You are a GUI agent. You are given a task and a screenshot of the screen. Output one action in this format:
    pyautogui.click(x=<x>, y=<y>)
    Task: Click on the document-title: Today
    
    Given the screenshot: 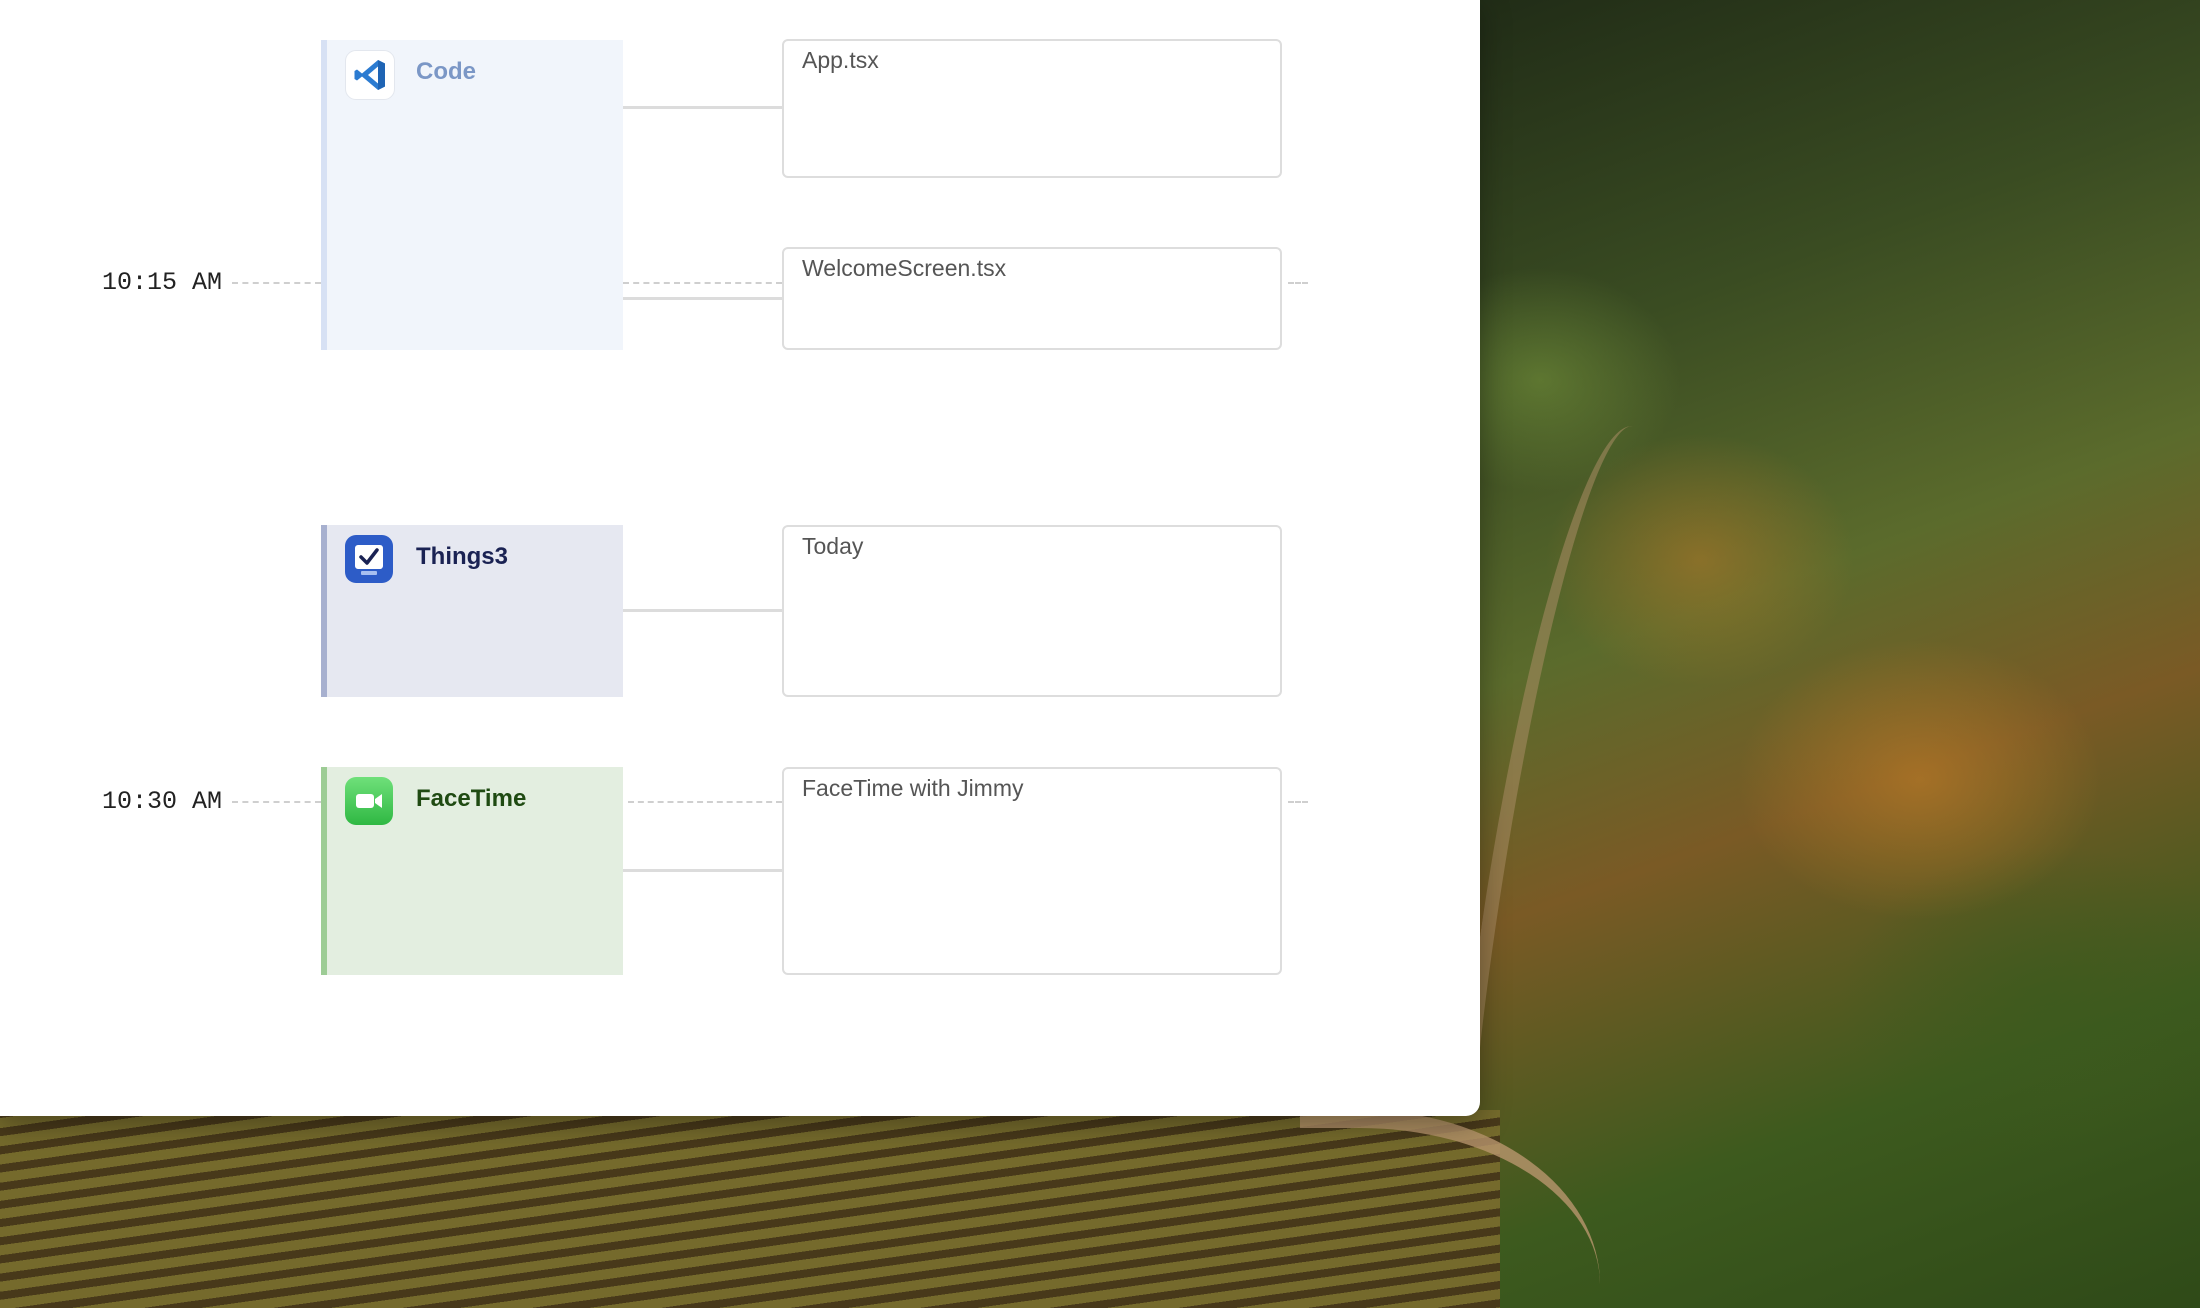 What is the action you would take?
    pyautogui.click(x=833, y=546)
    